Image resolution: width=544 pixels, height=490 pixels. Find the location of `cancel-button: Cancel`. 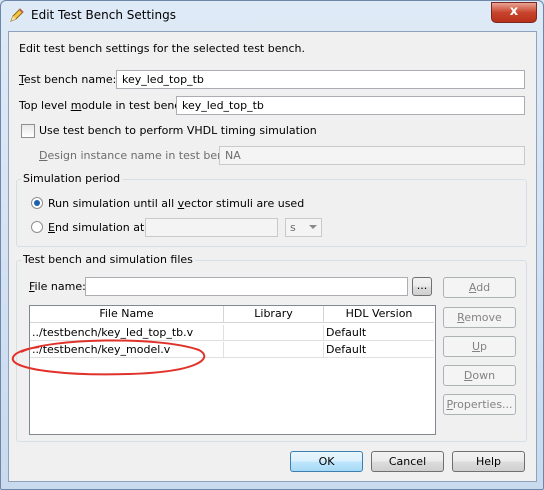

cancel-button: Cancel is located at coordinates (407, 461).